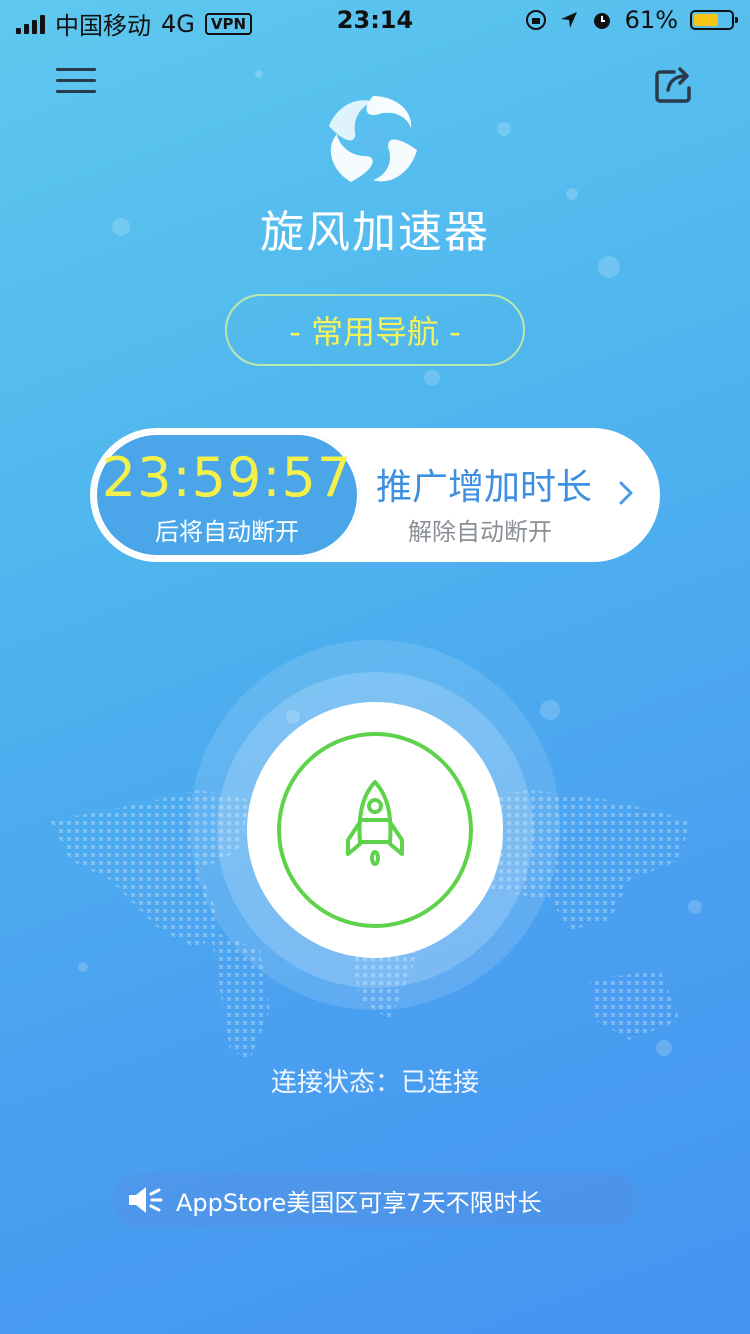 This screenshot has width=750, height=1334. Describe the element at coordinates (568, 20) in the screenshot. I see `location-icon` at that location.